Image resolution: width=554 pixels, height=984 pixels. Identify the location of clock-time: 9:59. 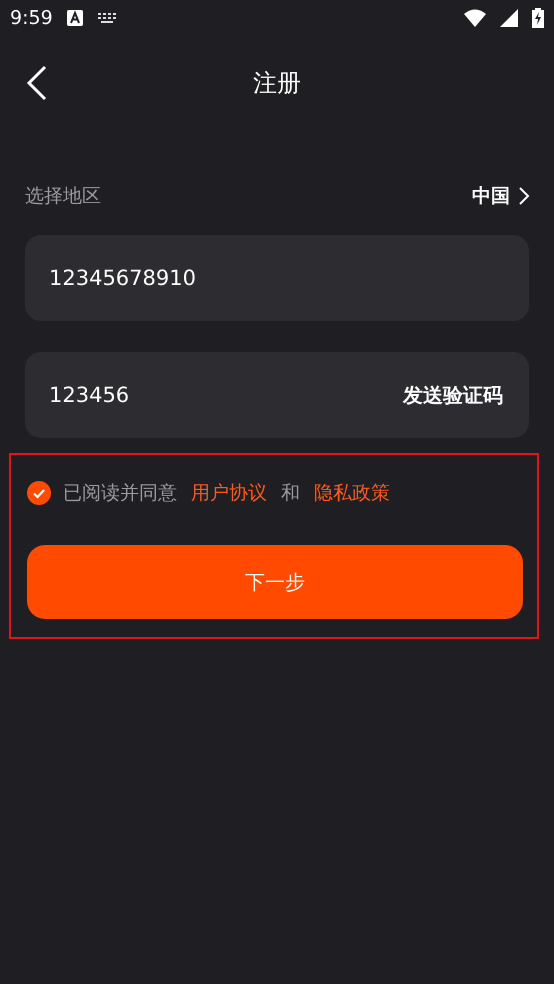
(31, 18).